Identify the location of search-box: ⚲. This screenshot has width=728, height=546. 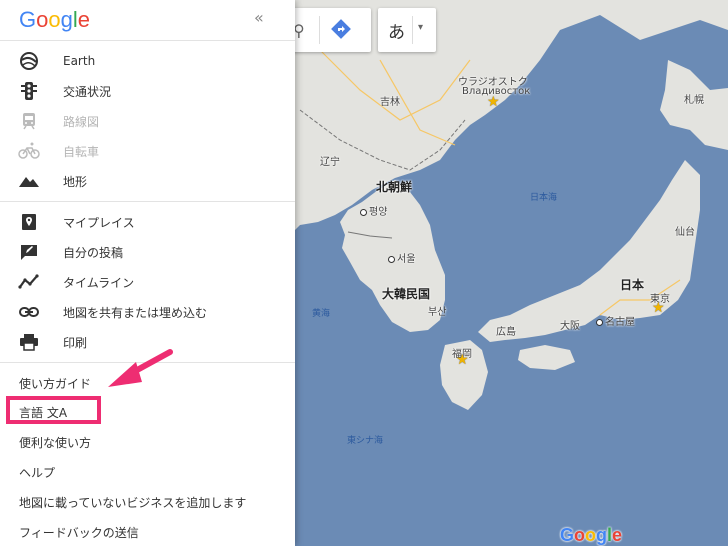
(327, 30).